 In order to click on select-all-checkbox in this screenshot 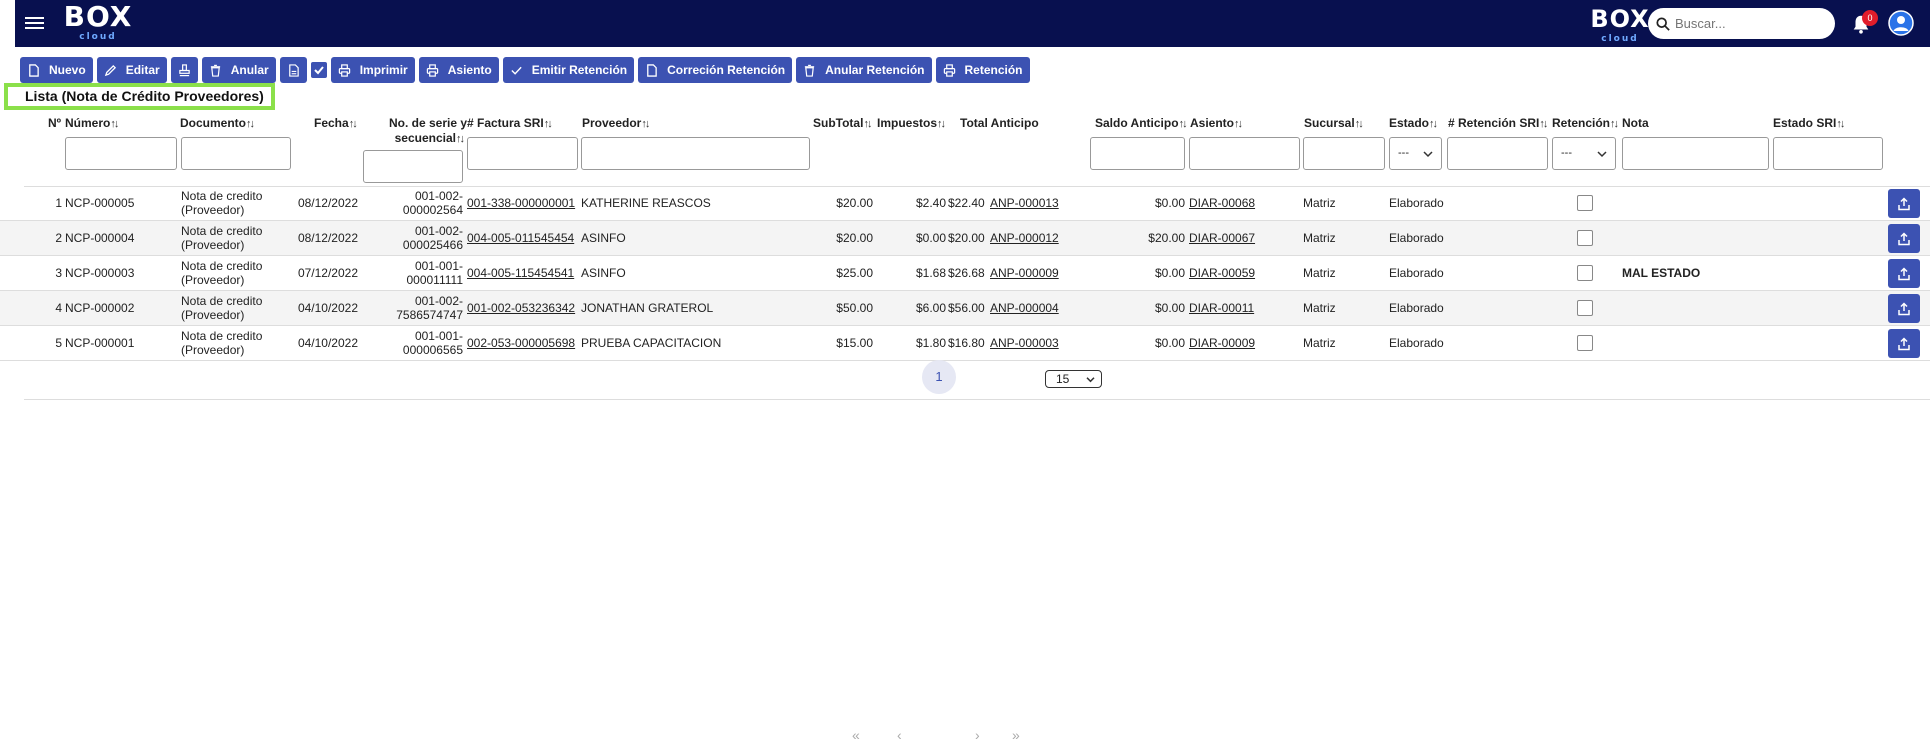, I will do `click(318, 70)`.